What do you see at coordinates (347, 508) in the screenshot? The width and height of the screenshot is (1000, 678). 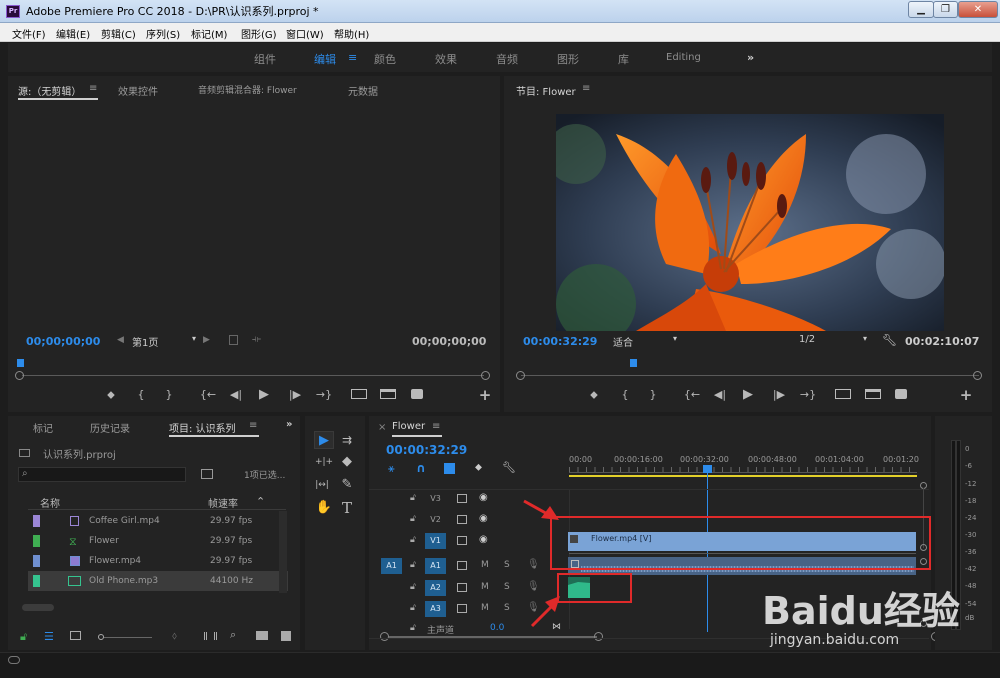 I see `type-tool-icon: T` at bounding box center [347, 508].